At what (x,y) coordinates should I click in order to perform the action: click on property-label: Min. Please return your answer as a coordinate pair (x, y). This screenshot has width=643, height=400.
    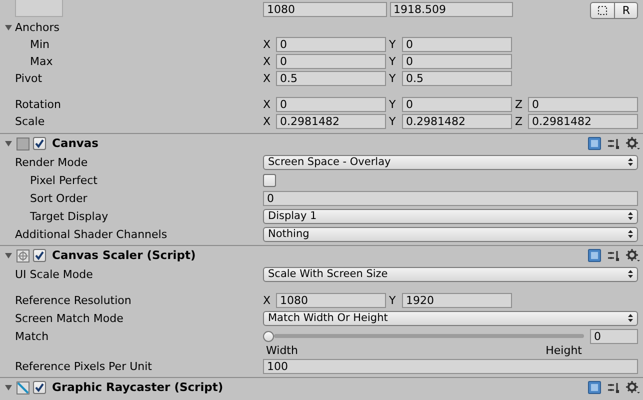
    Looking at the image, I should click on (40, 44).